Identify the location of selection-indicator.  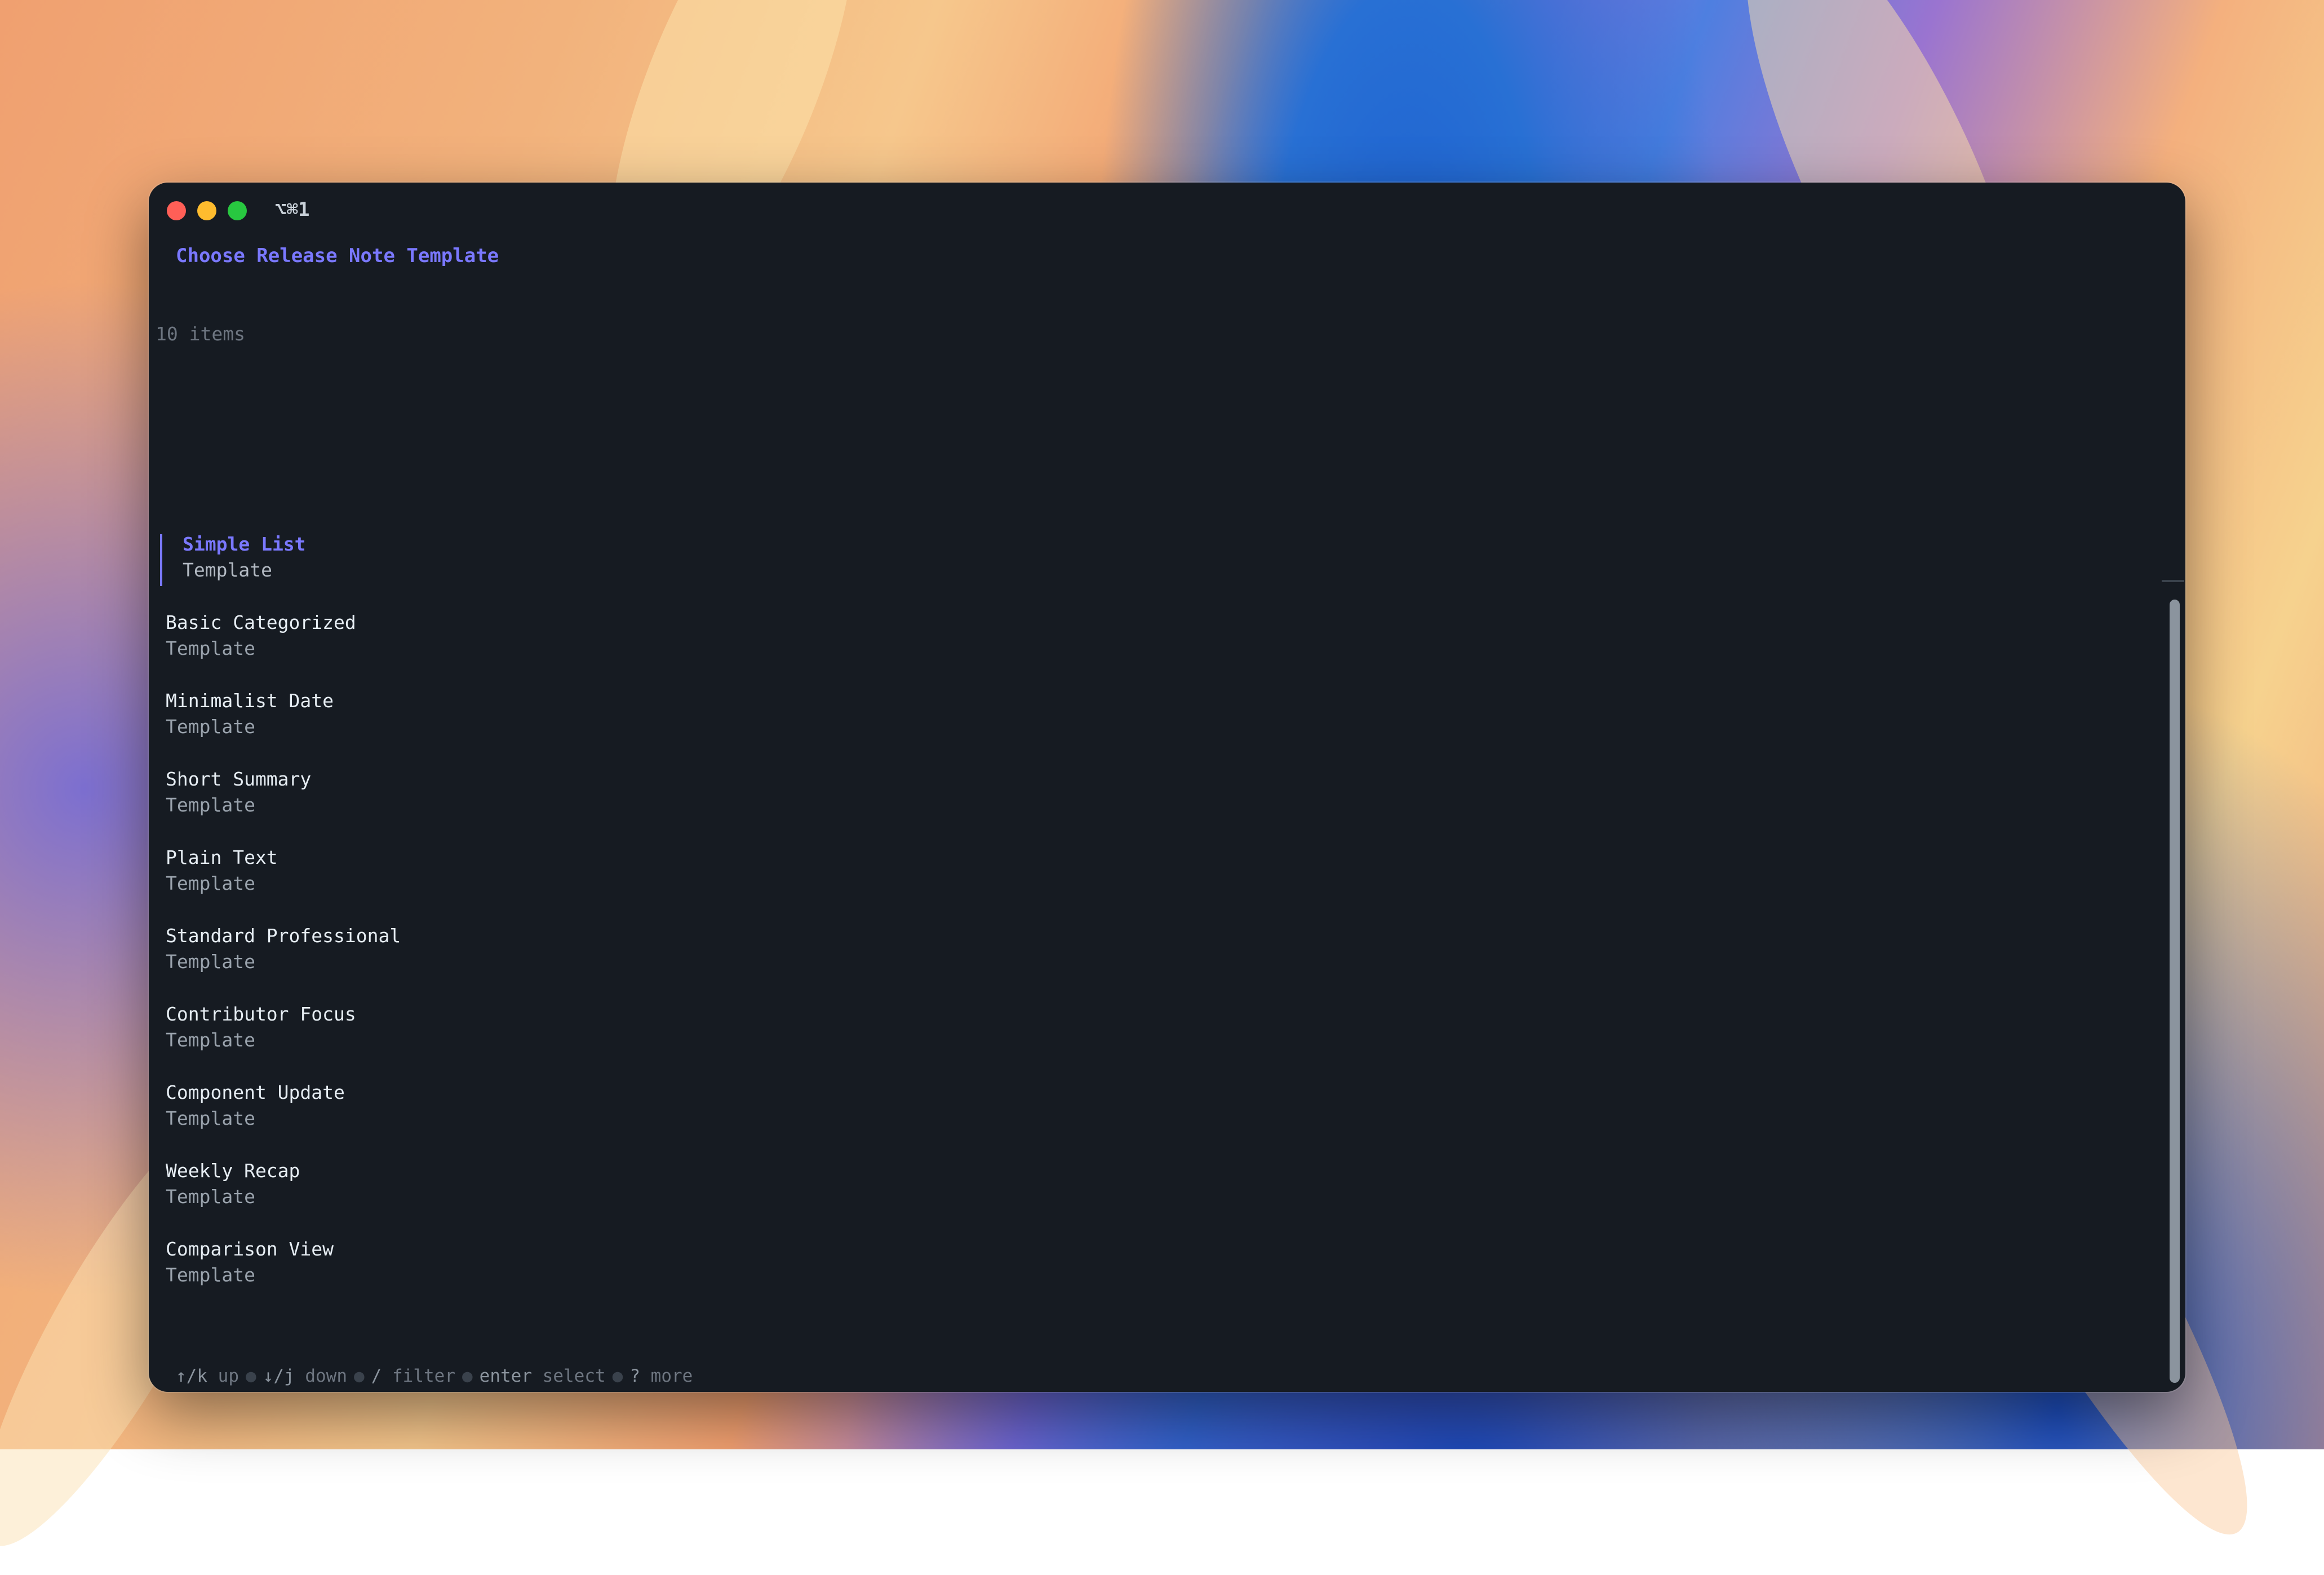
(161, 560).